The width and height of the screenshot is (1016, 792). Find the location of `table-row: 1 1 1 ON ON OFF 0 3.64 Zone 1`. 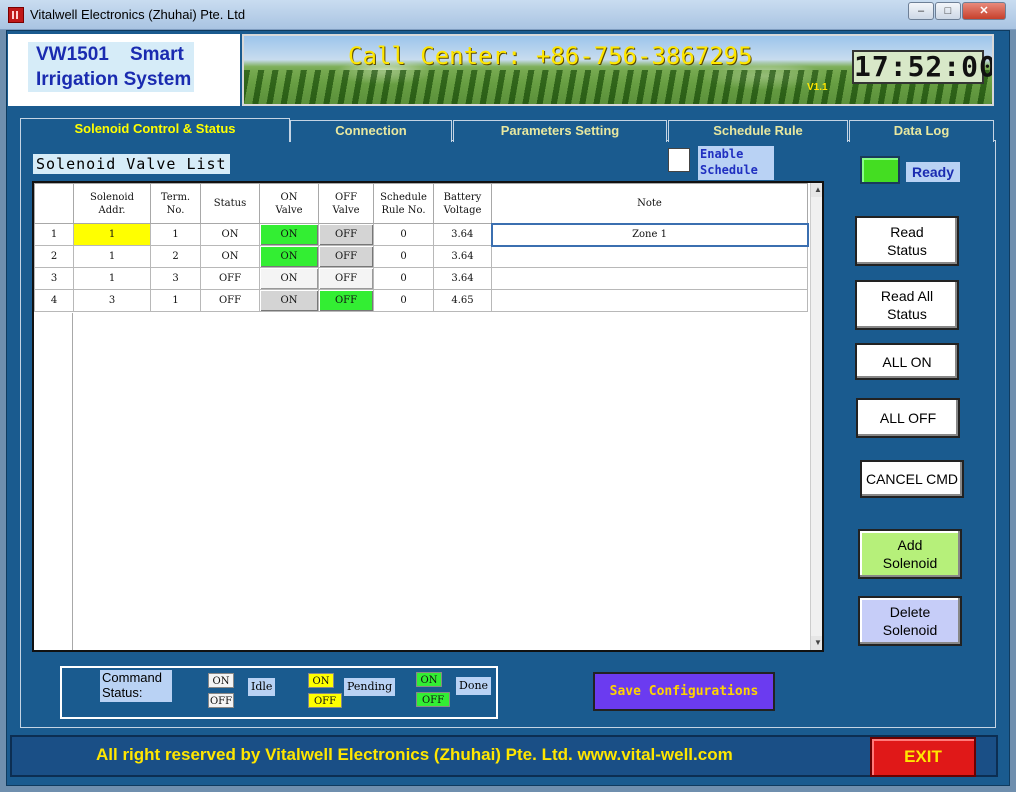

table-row: 1 1 1 ON ON OFF 0 3.64 Zone 1 is located at coordinates (421, 234).